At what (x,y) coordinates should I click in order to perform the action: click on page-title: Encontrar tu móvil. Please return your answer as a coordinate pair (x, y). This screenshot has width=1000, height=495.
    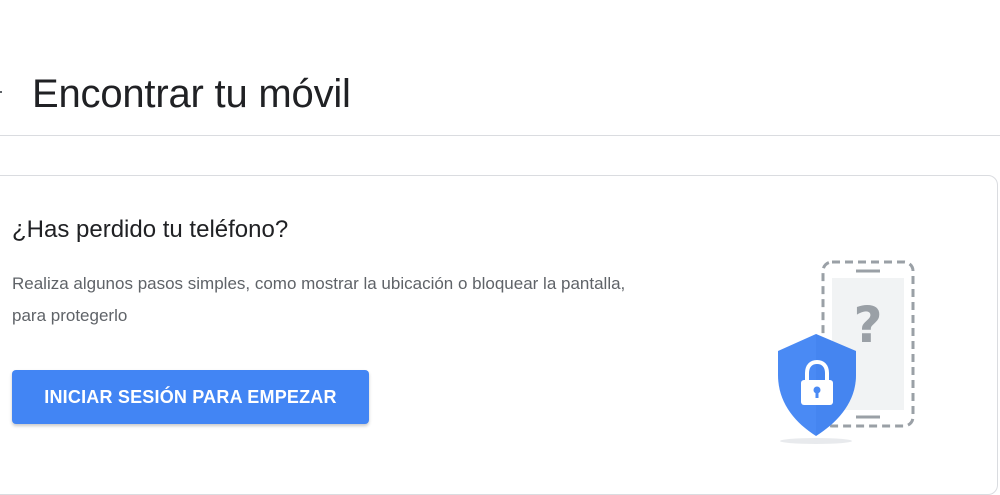
    Looking at the image, I should click on (191, 94).